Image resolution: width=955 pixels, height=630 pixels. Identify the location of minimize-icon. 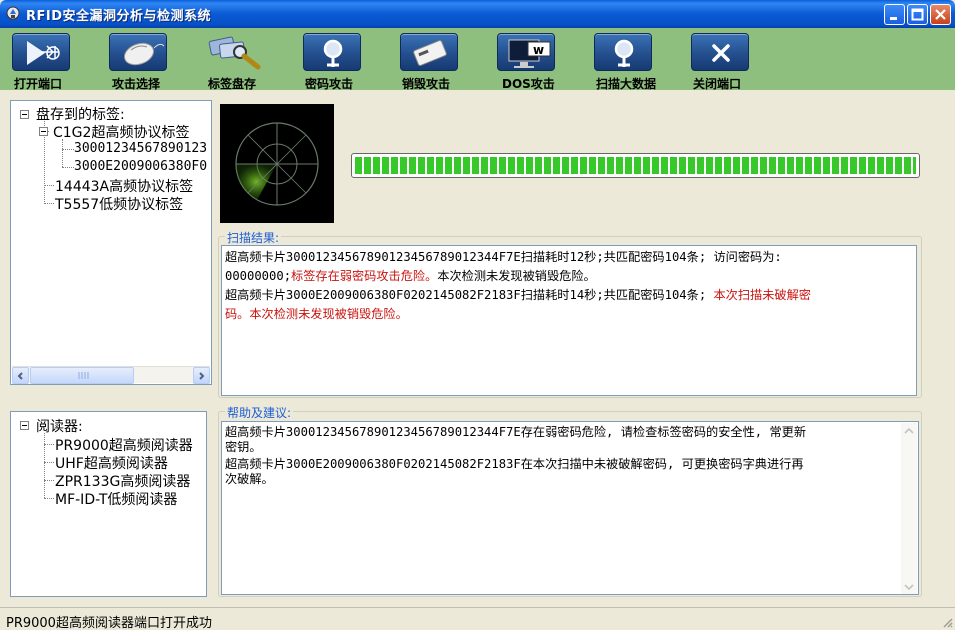
(893, 18).